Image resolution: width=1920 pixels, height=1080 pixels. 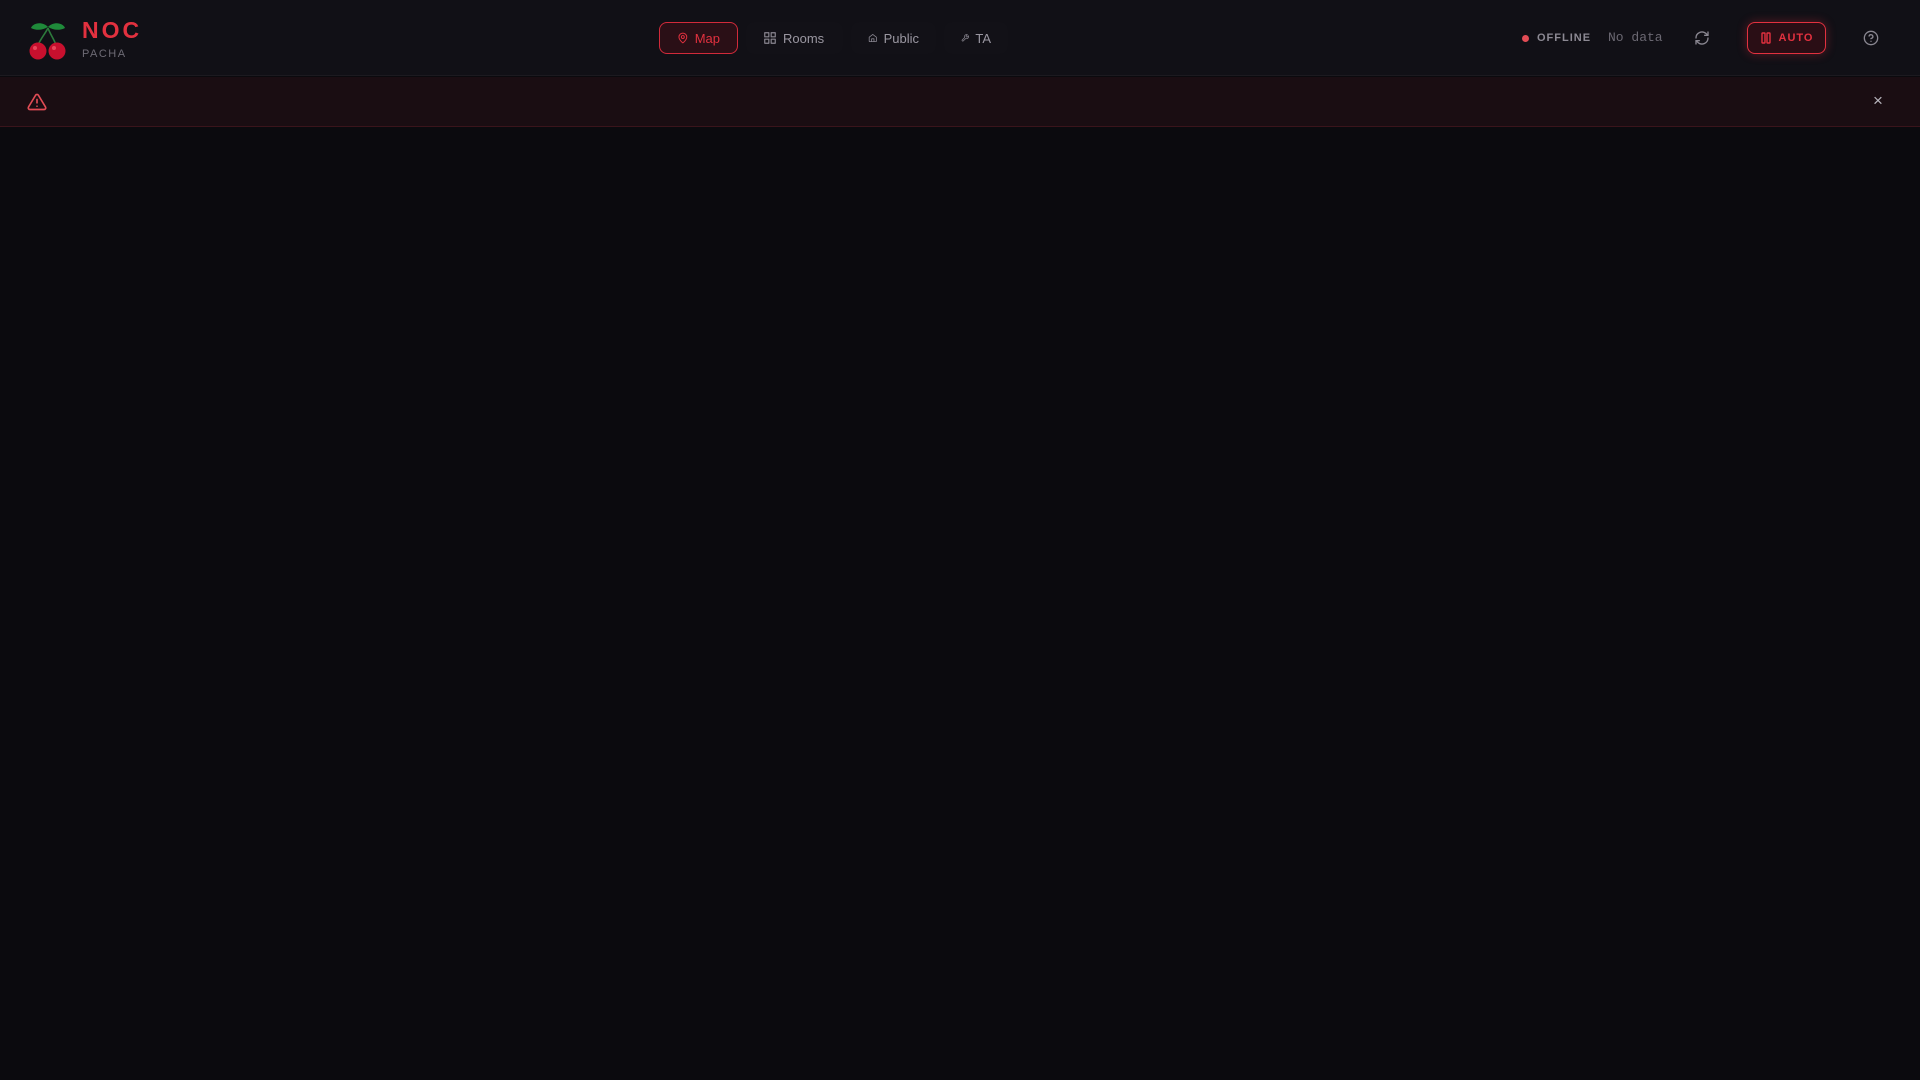 I want to click on status-detail: No data, so click(x=1635, y=37).